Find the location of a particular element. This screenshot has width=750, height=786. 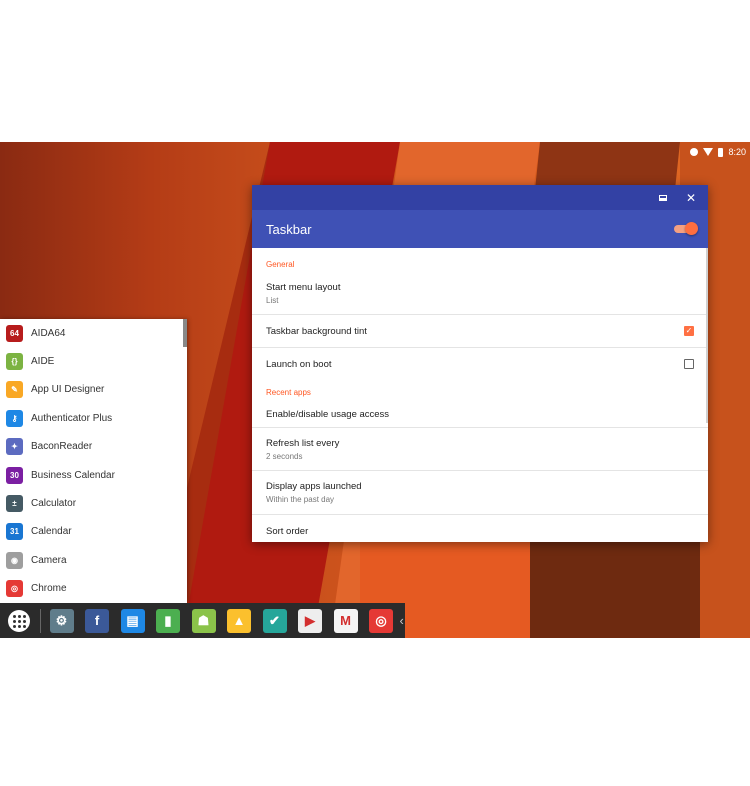

taskbar-enable-toggle is located at coordinates (686, 228).